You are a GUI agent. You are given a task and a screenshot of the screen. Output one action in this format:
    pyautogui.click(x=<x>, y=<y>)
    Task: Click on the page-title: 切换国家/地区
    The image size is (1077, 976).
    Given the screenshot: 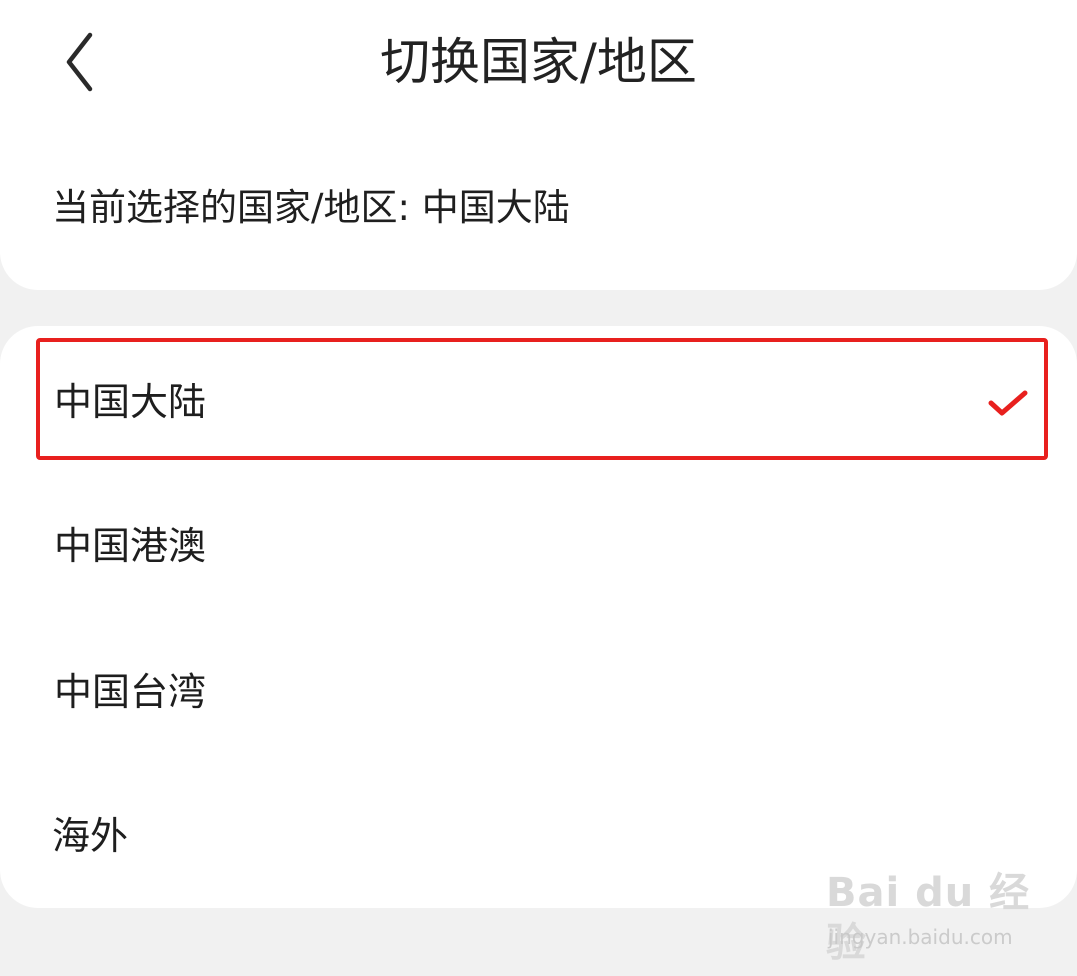 What is the action you would take?
    pyautogui.click(x=538, y=62)
    